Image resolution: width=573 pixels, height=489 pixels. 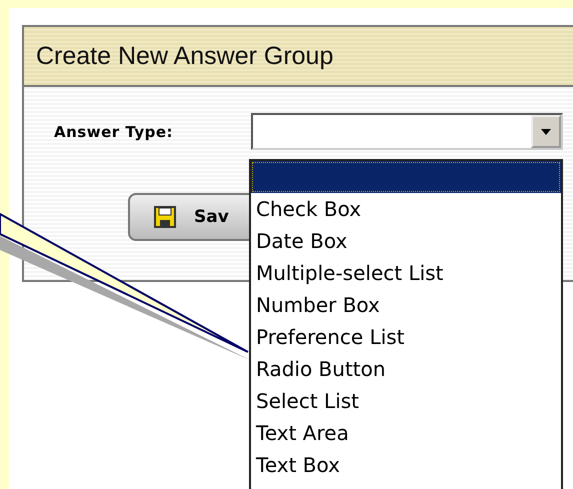 What do you see at coordinates (406, 401) in the screenshot?
I see `dropdown-option: Select List` at bounding box center [406, 401].